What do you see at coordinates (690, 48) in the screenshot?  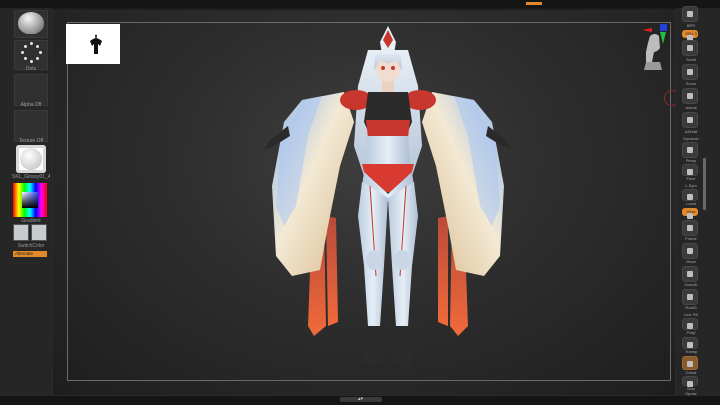 I see `scroll-button` at bounding box center [690, 48].